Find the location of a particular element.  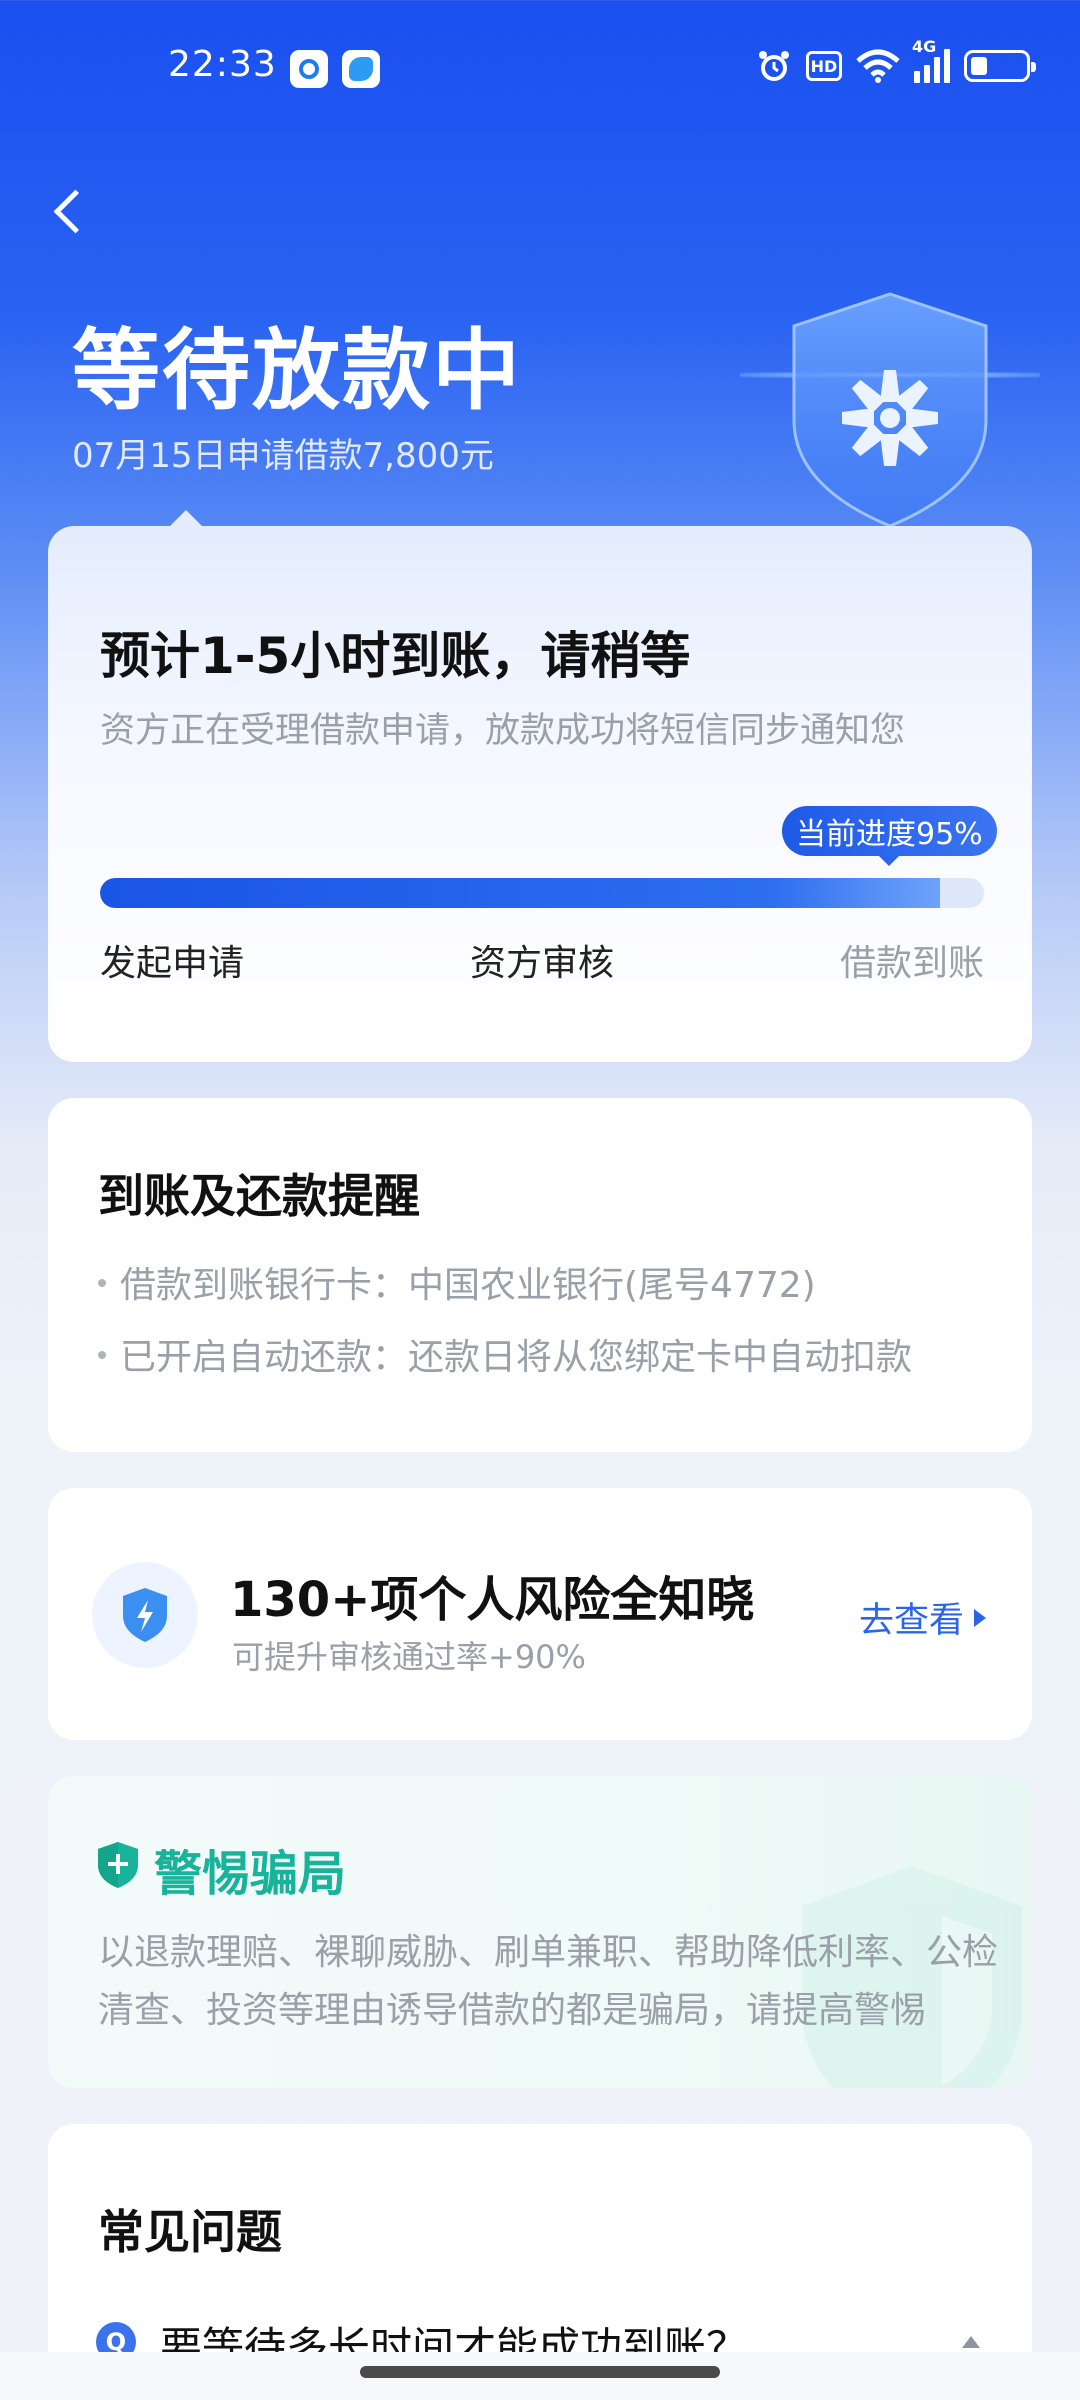

risk-icon-circle is located at coordinates (145, 1615).